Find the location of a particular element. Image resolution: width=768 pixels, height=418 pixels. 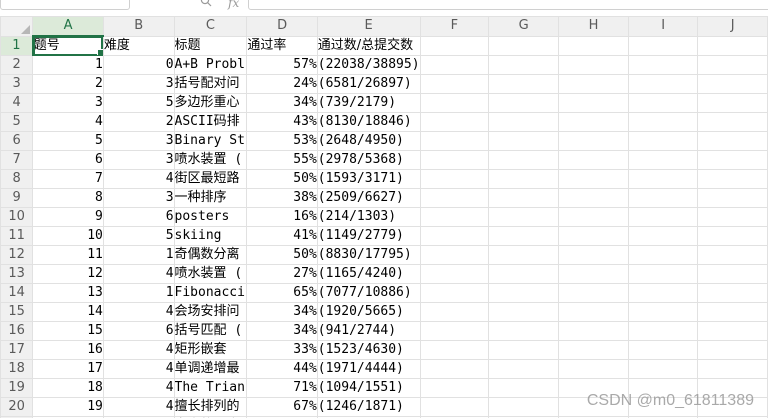

cell-f4 is located at coordinates (454, 103).